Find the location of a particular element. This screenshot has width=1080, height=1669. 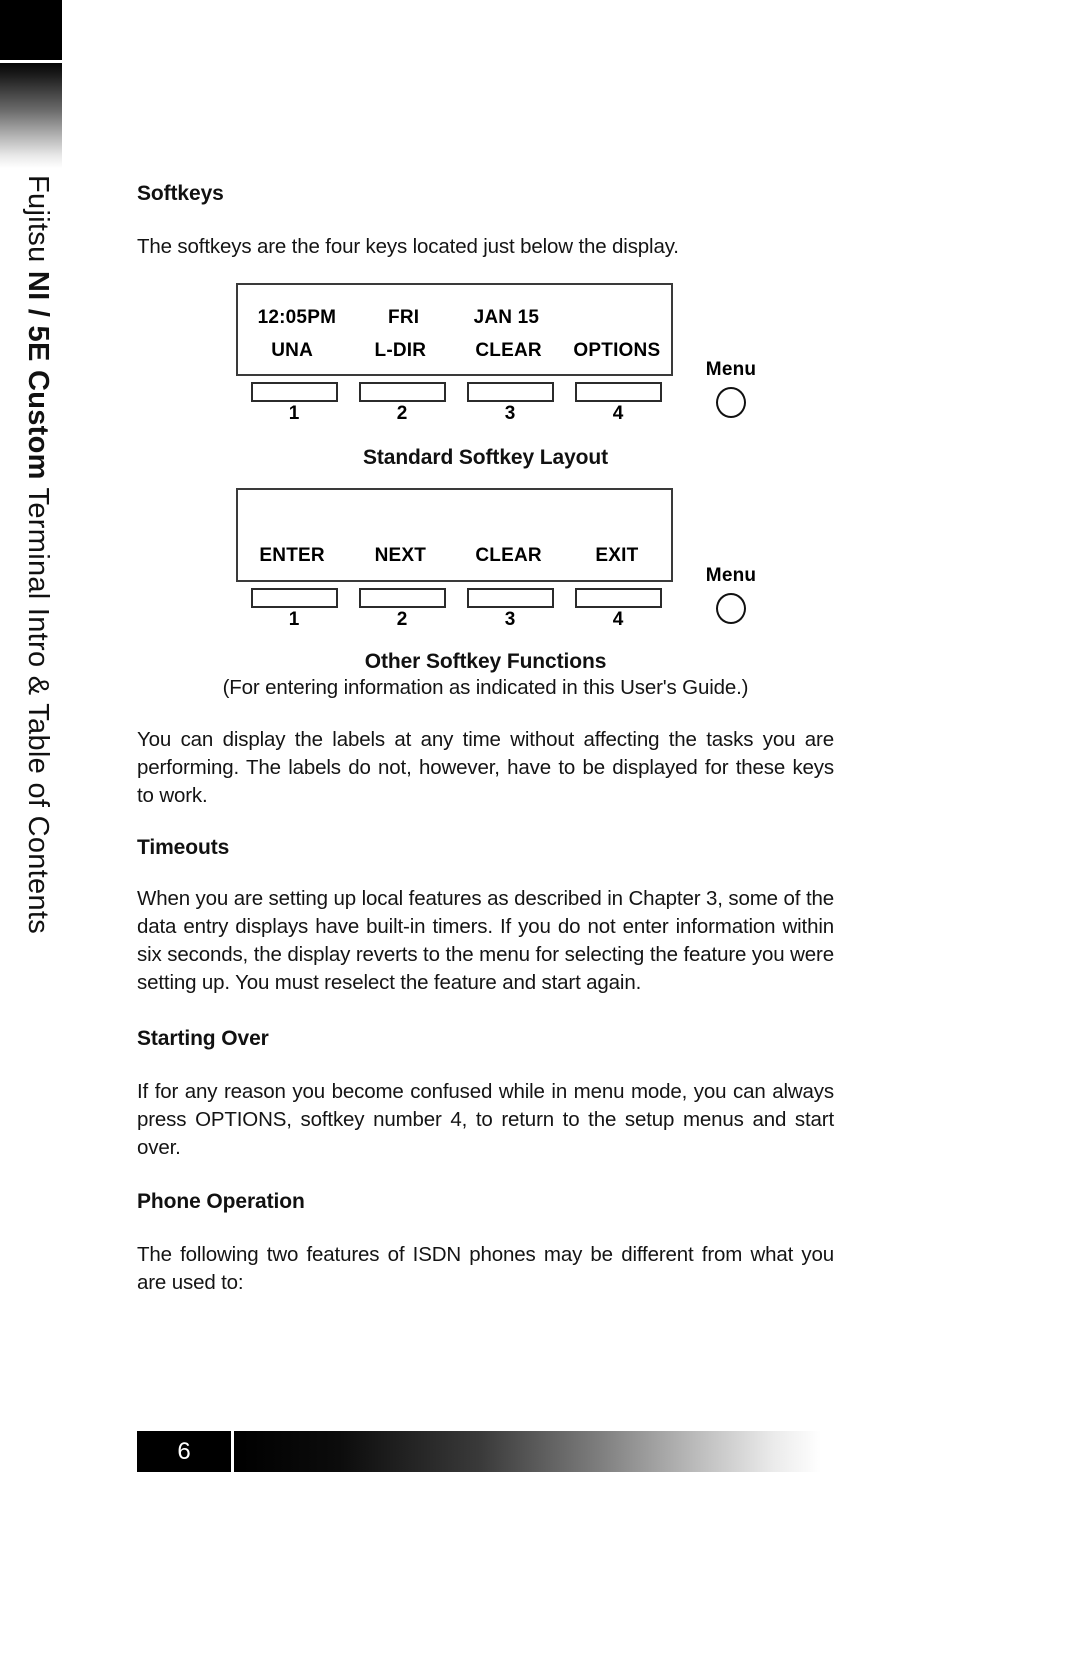

softkey-2: 2 is located at coordinates (402, 403).